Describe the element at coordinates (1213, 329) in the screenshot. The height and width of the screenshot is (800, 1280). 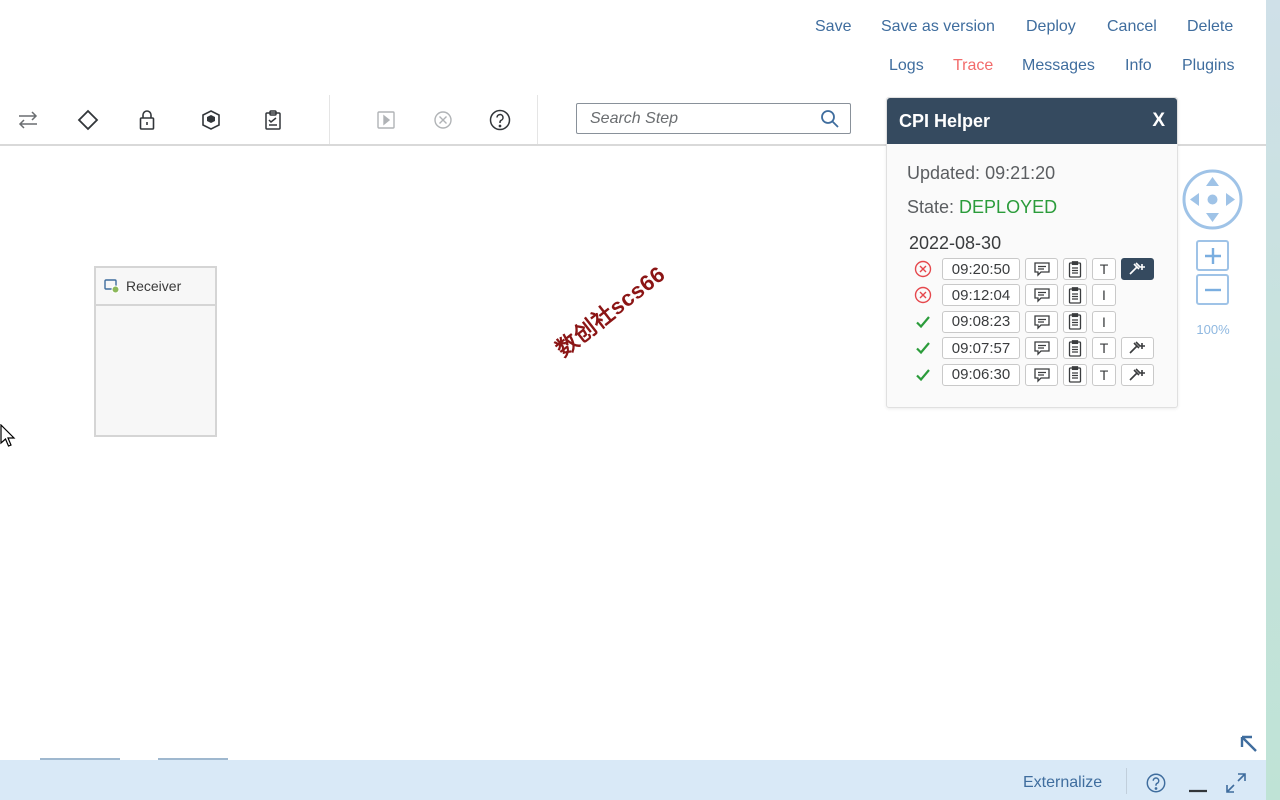
I see `zoom-level: 100%` at that location.